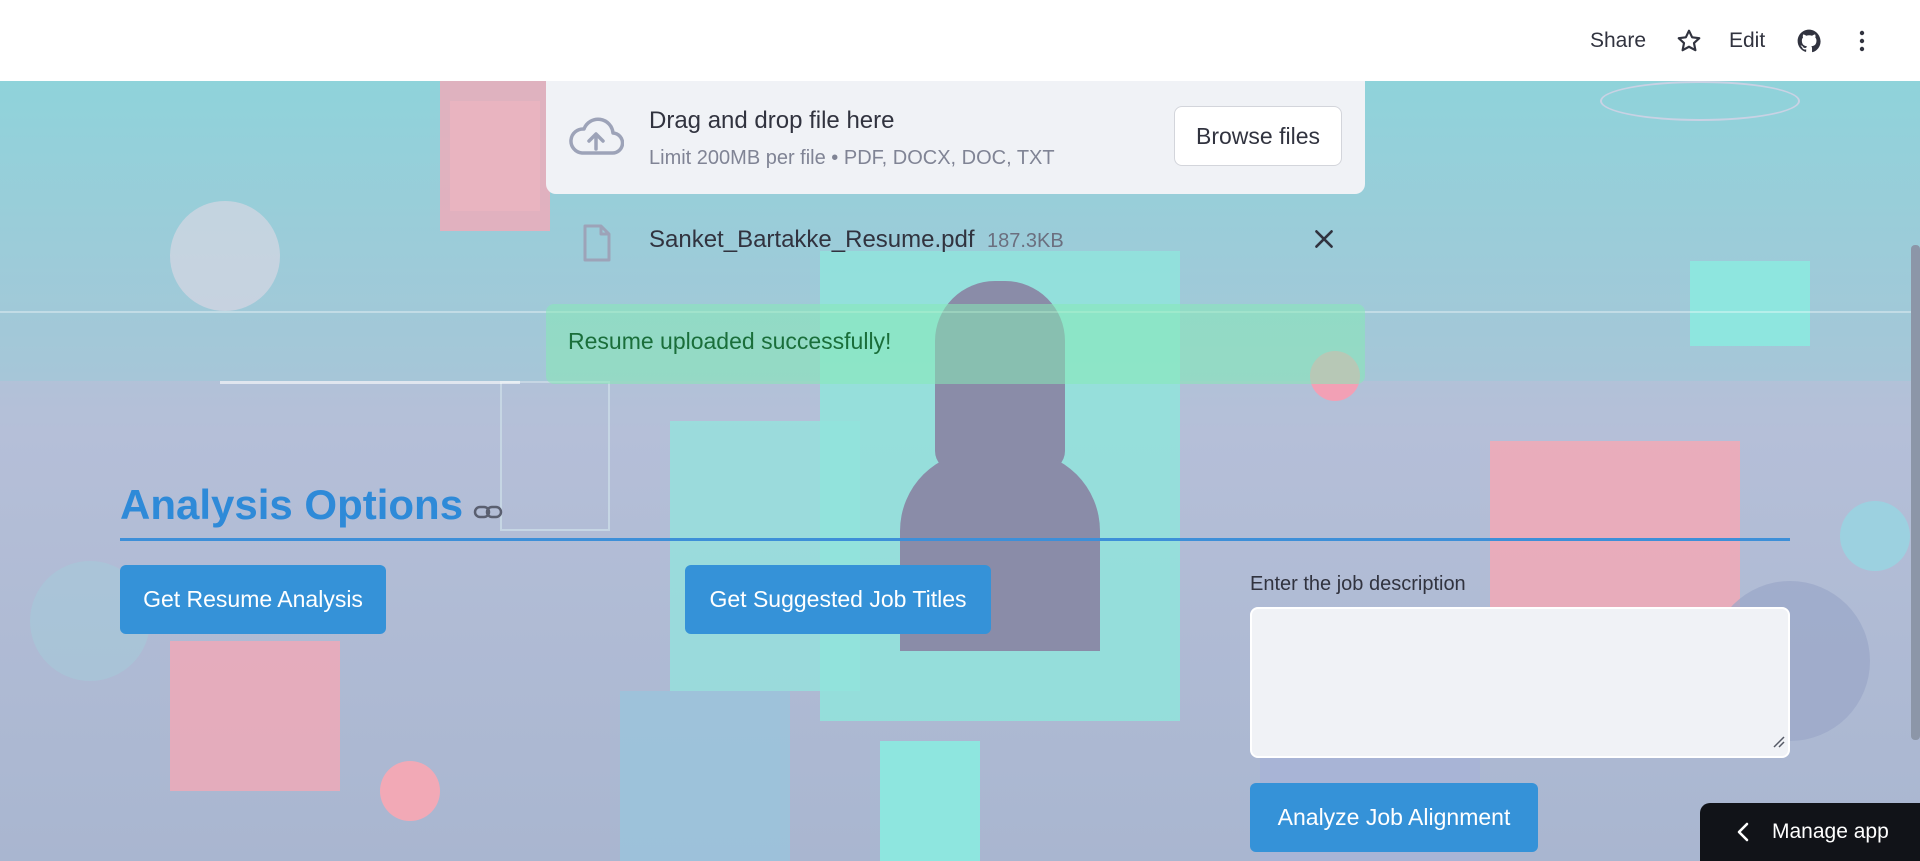  What do you see at coordinates (1862, 40) in the screenshot?
I see `kebab-menu-icon` at bounding box center [1862, 40].